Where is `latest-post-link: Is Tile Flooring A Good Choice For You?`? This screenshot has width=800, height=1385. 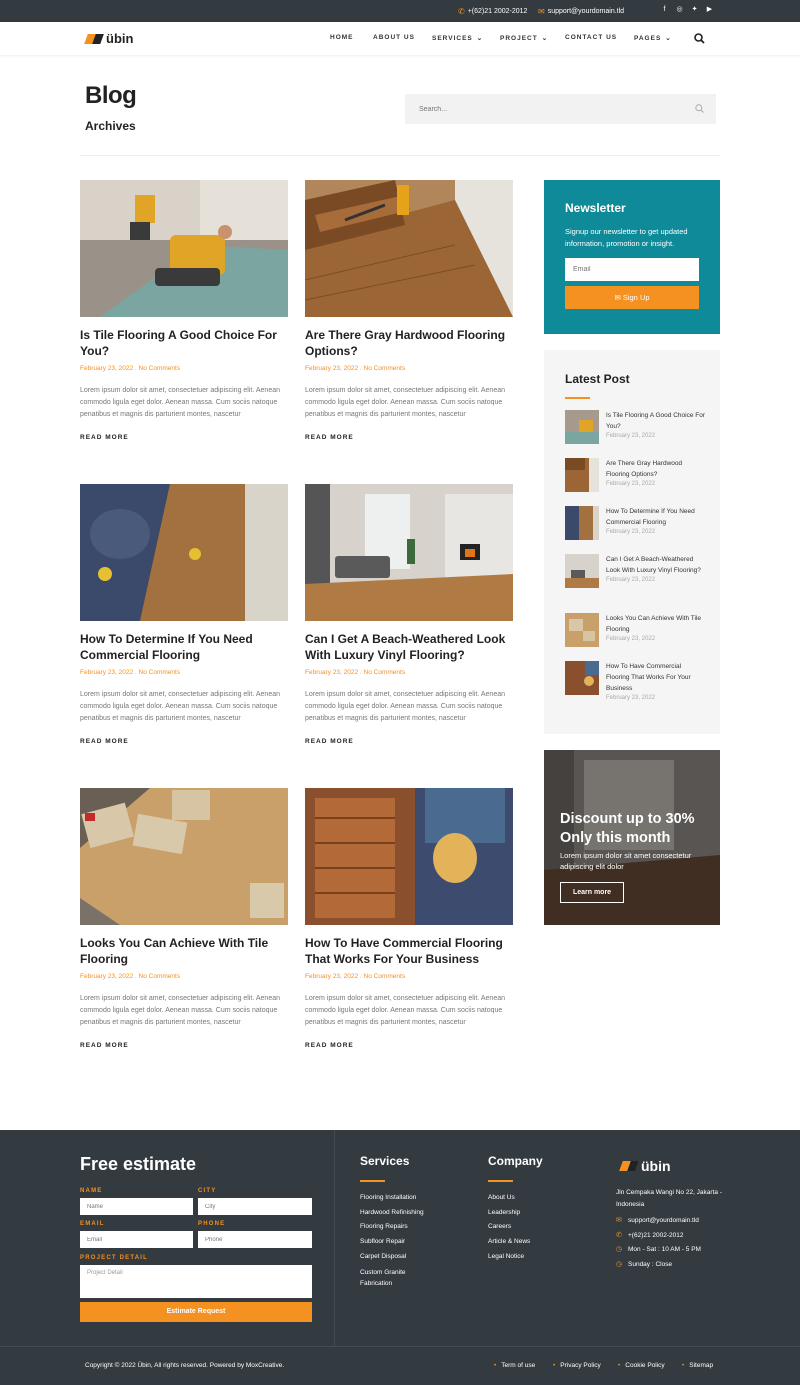 latest-post-link: Is Tile Flooring A Good Choice For You? is located at coordinates (656, 421).